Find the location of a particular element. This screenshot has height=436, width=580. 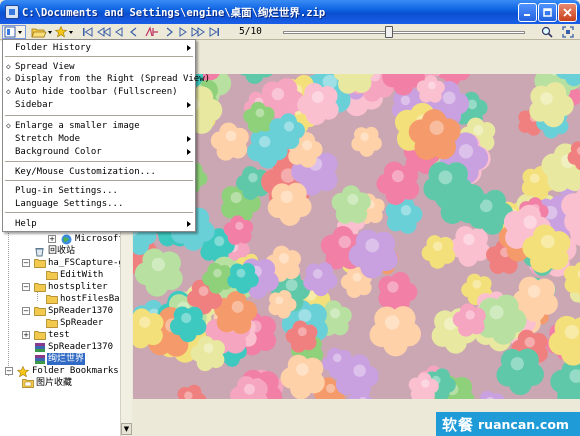

minimize-button is located at coordinates (527, 12).